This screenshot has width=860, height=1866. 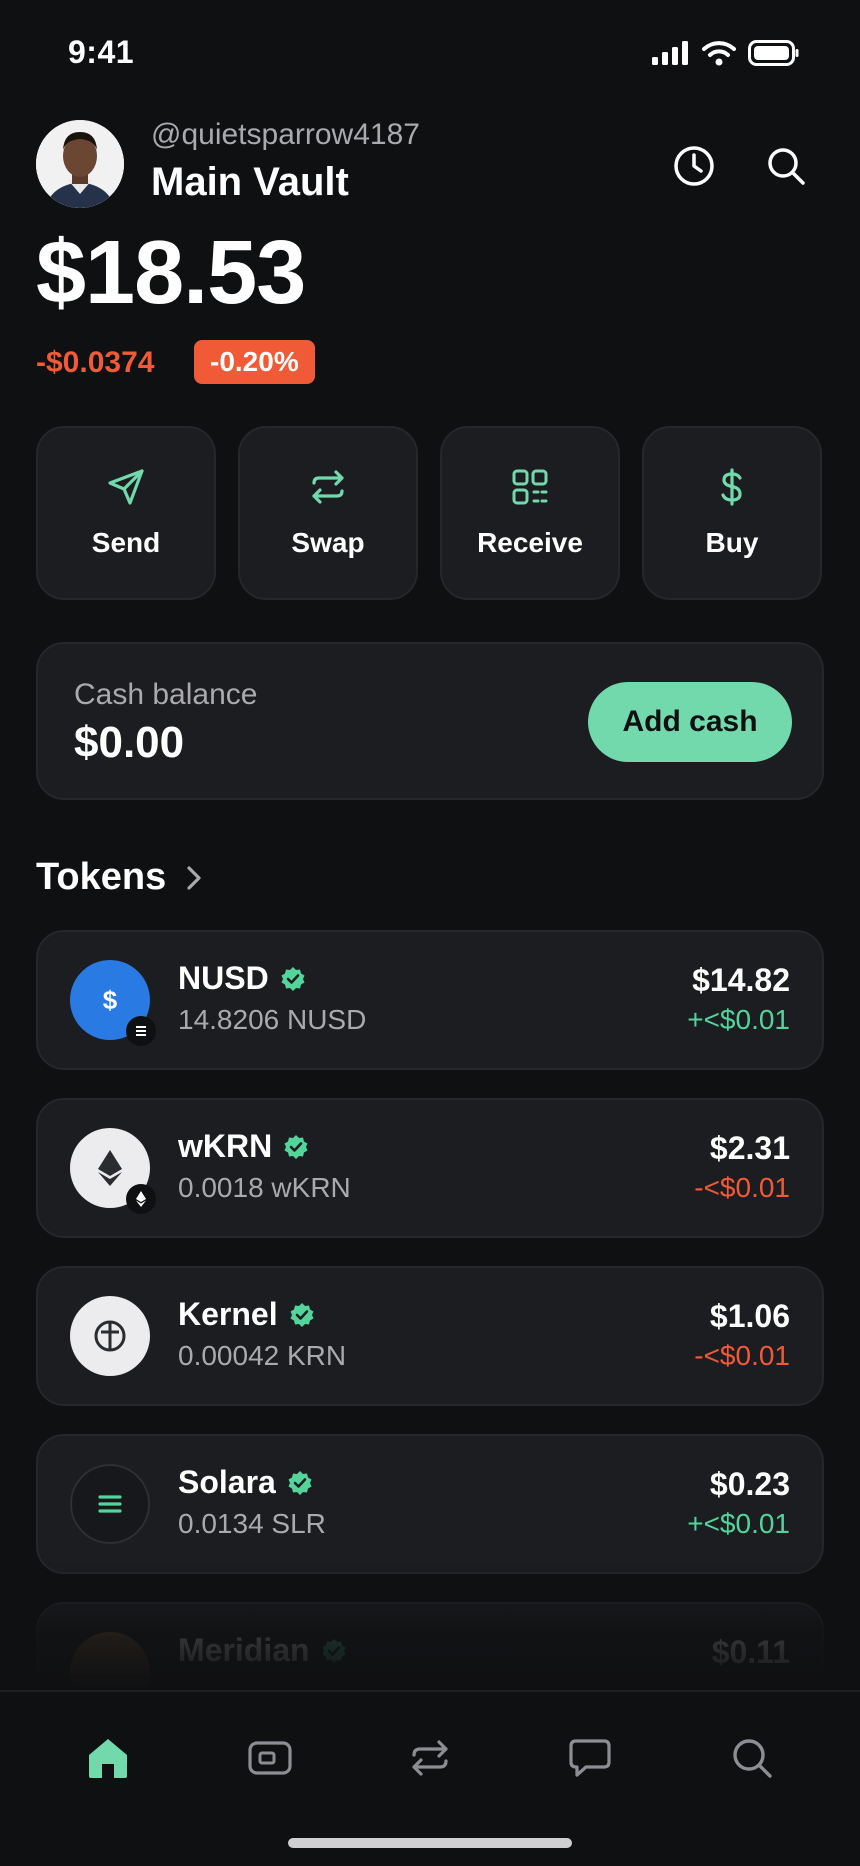 What do you see at coordinates (731, 487) in the screenshot?
I see `dollar-icon` at bounding box center [731, 487].